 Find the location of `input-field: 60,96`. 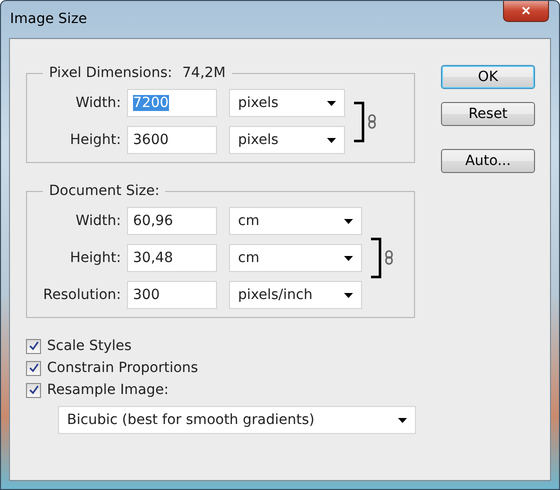

input-field: 60,96 is located at coordinates (172, 221).